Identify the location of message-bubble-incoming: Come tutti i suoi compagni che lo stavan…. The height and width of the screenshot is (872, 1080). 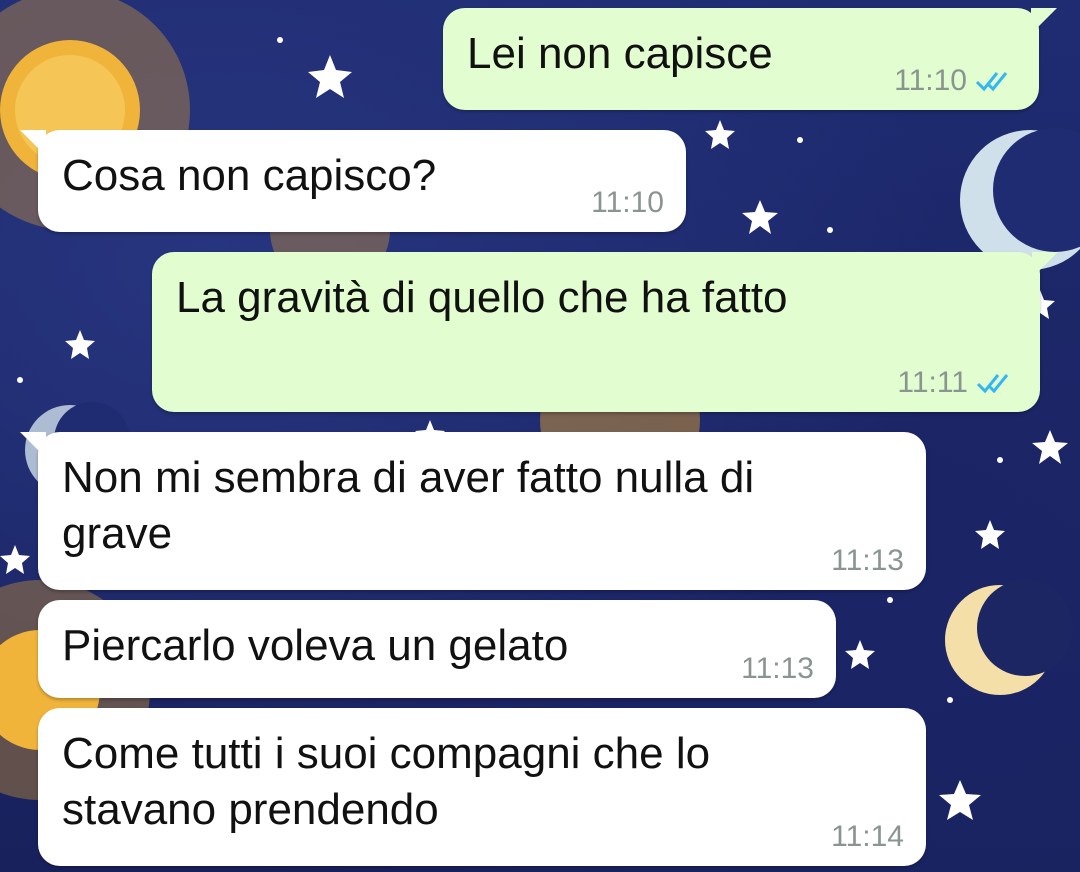
(482, 787).